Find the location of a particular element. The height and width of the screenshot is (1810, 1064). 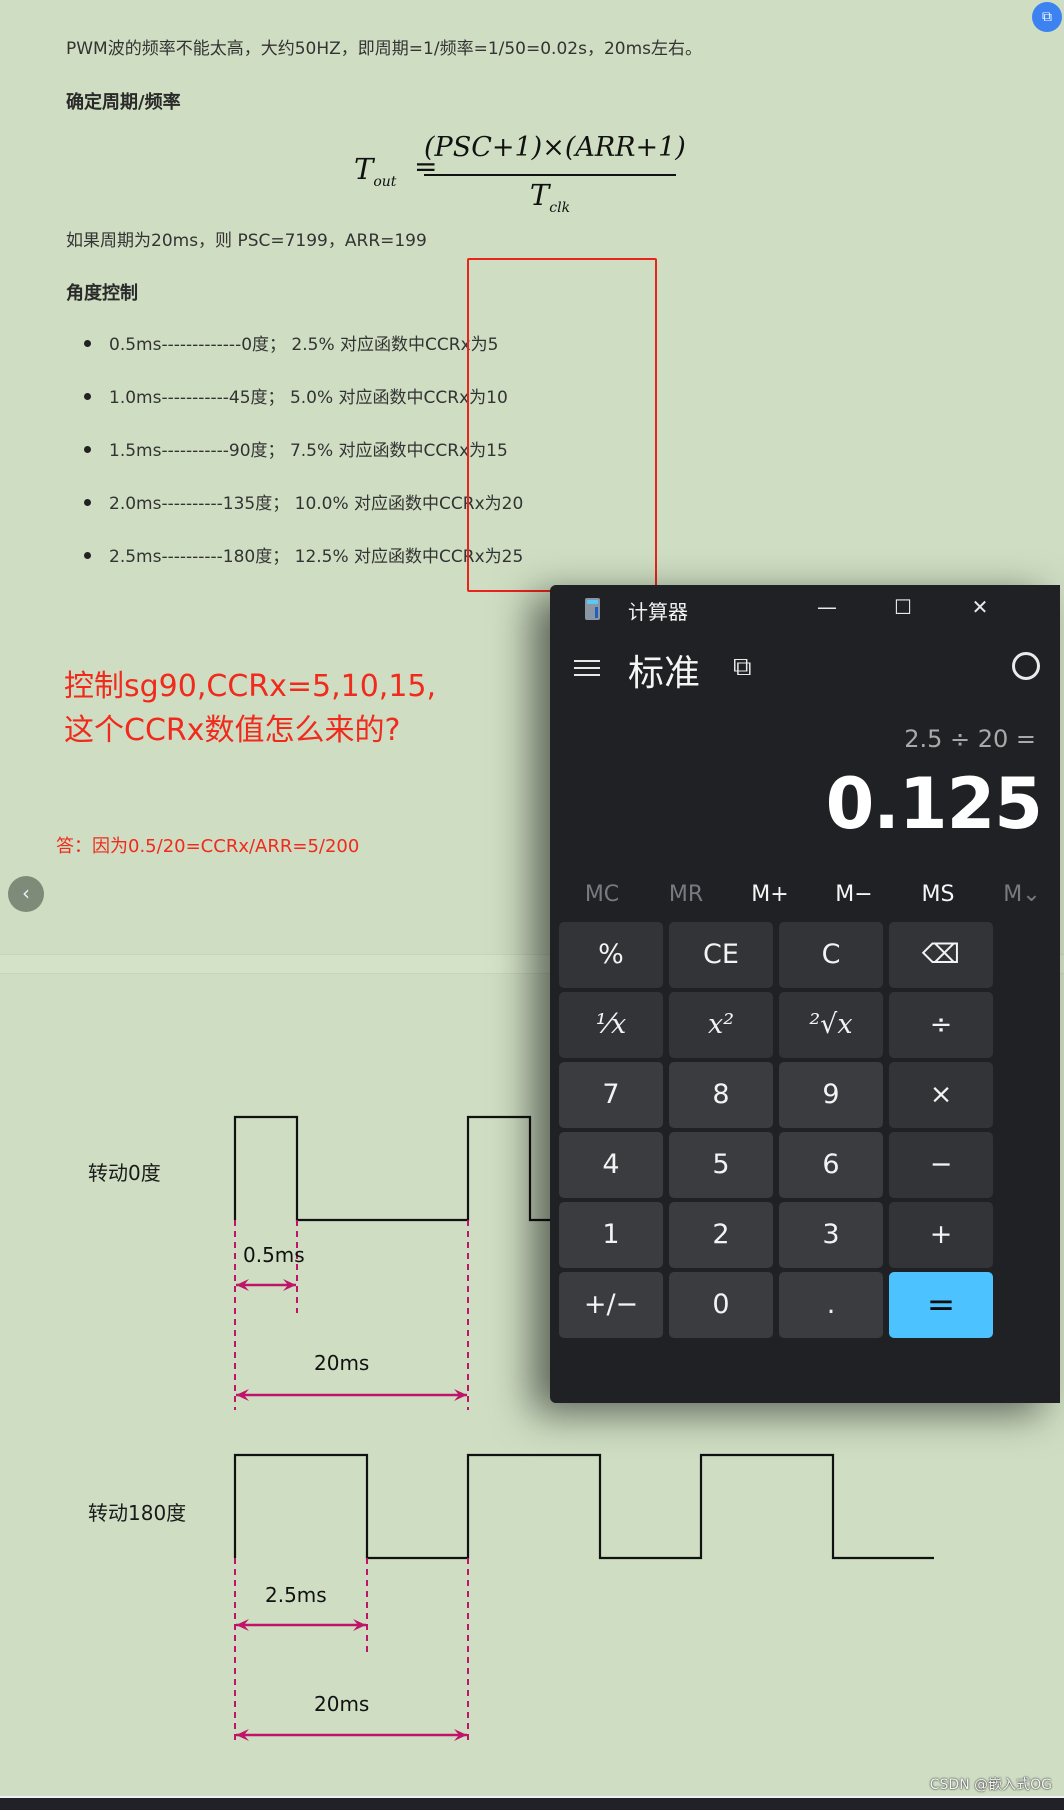

digit-3-button: 3 is located at coordinates (831, 1235).